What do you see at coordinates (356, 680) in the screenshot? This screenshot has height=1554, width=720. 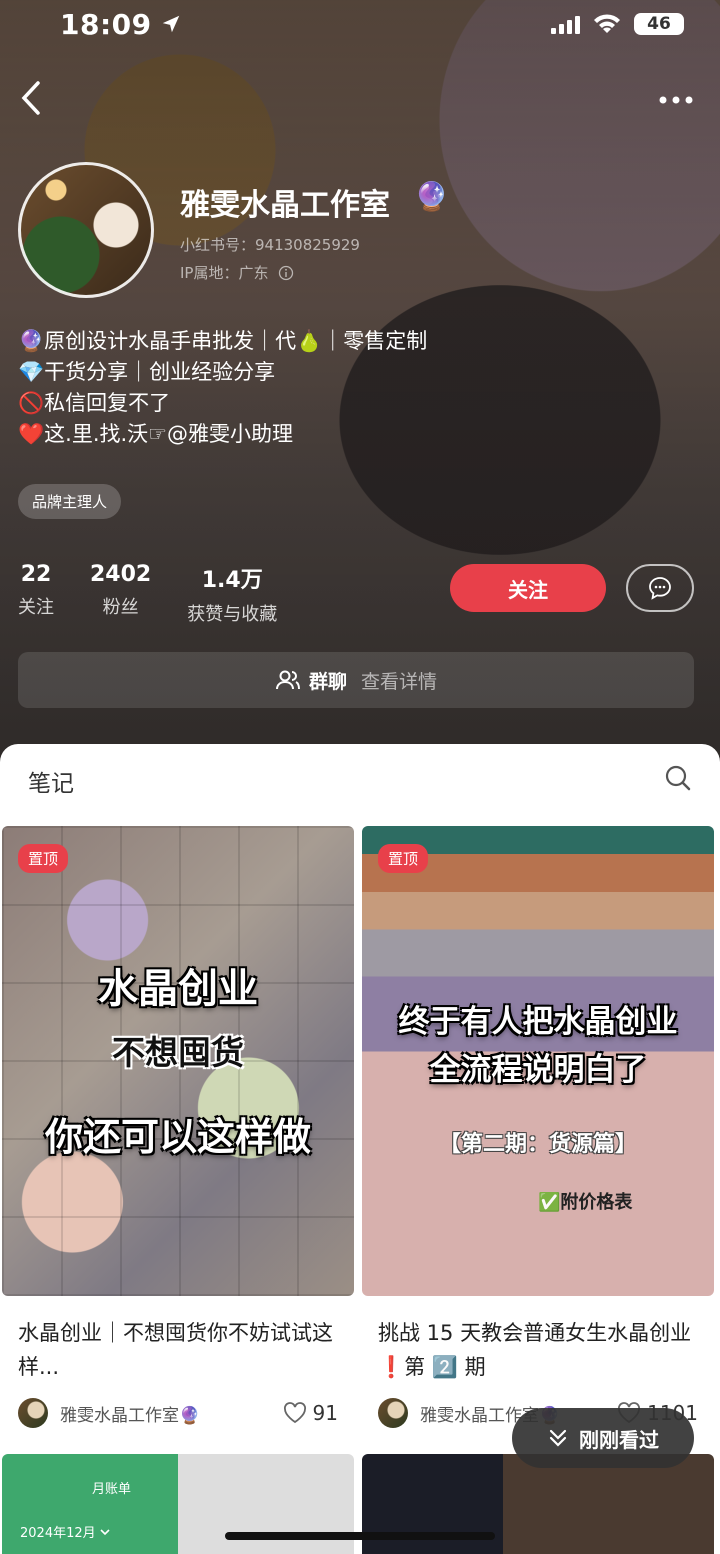 I see `group-chat-bar: 群聊 查看详情` at bounding box center [356, 680].